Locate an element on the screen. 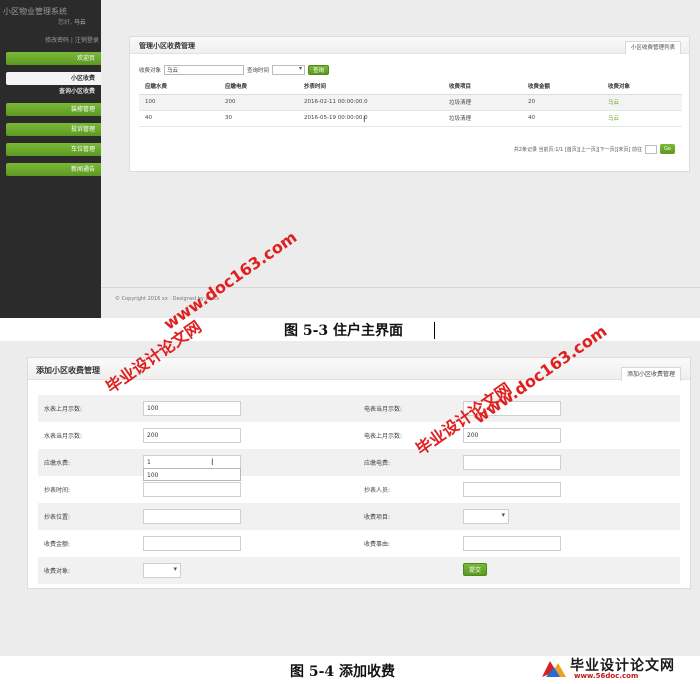 This screenshot has height=684, width=700. footer-divider is located at coordinates (400, 287).